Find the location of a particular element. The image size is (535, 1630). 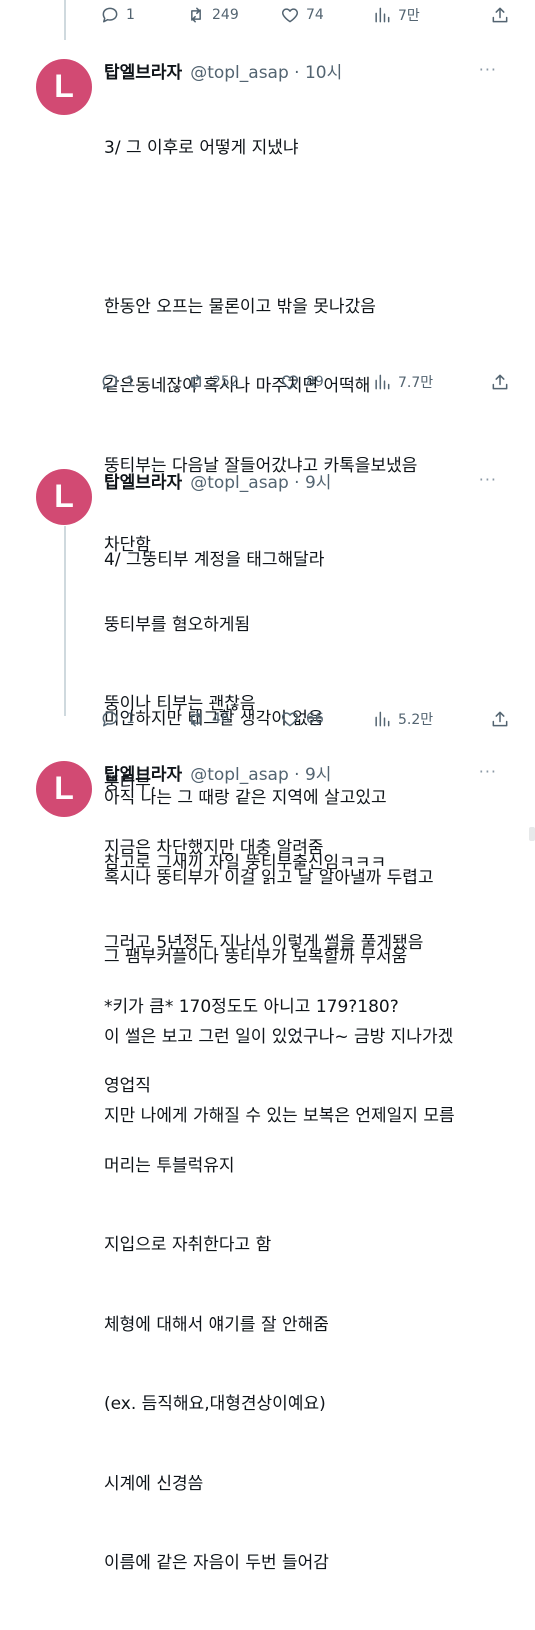

tweet-header: 탑엘브라자 @topl_asap · 9시 is located at coordinates (217, 480).